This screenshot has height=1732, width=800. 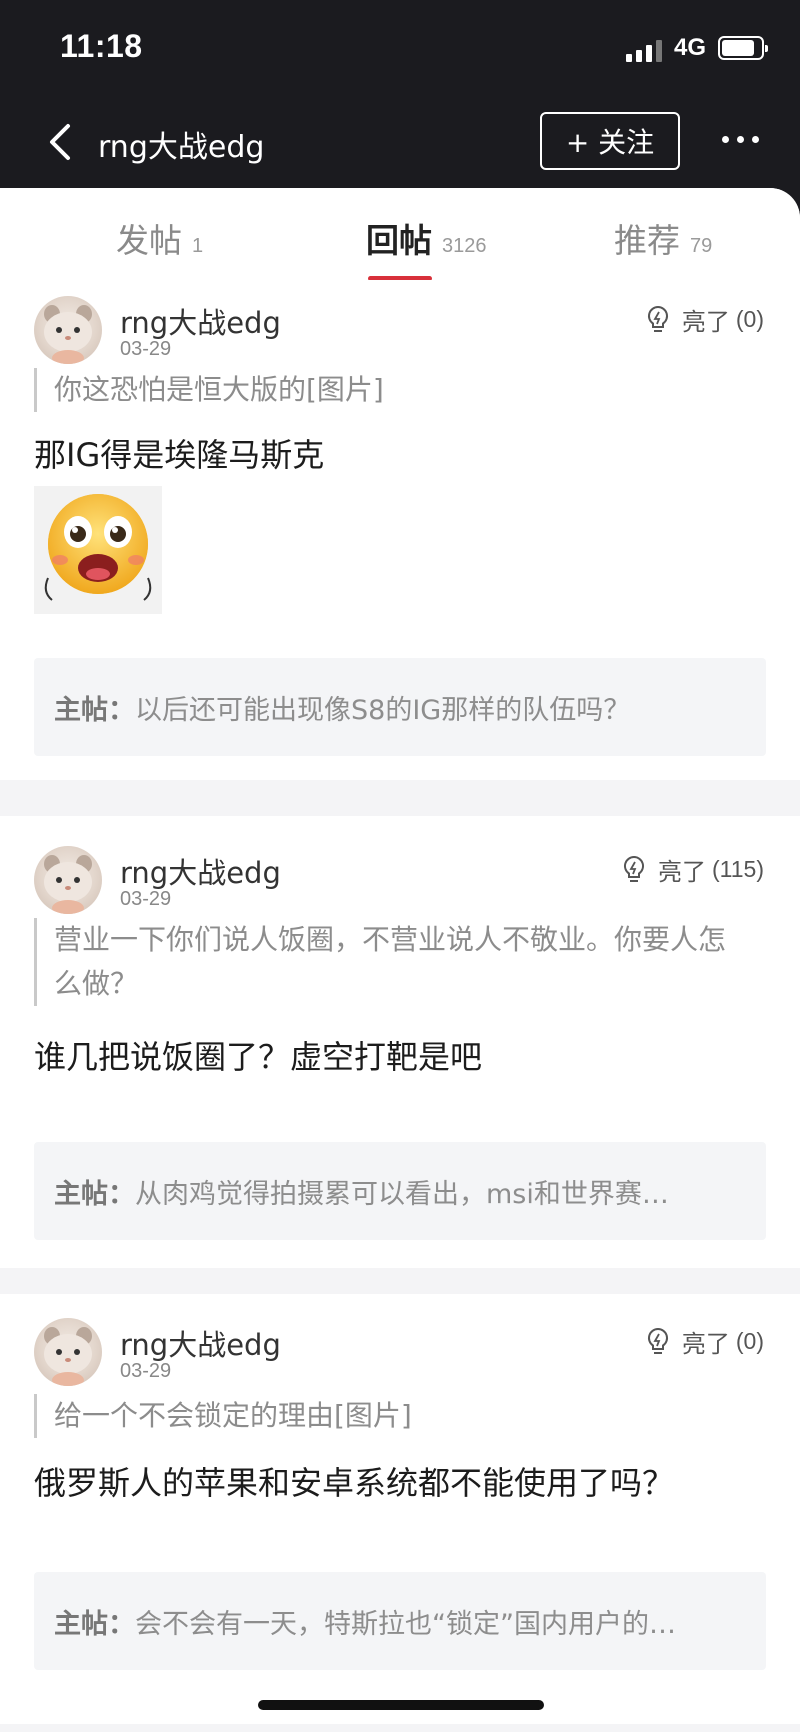 I want to click on more-dots-icon, so click(x=741, y=140).